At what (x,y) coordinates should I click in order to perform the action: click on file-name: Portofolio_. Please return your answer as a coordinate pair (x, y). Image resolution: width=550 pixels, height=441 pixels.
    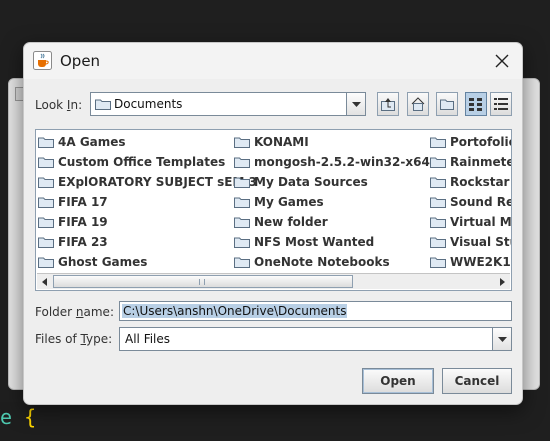
    Looking at the image, I should click on (480, 142).